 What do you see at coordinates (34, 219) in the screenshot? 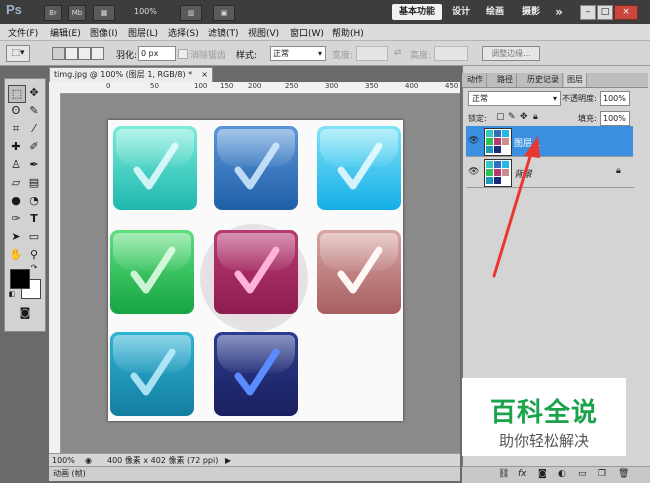
I see `type-tool-icon: T` at bounding box center [34, 219].